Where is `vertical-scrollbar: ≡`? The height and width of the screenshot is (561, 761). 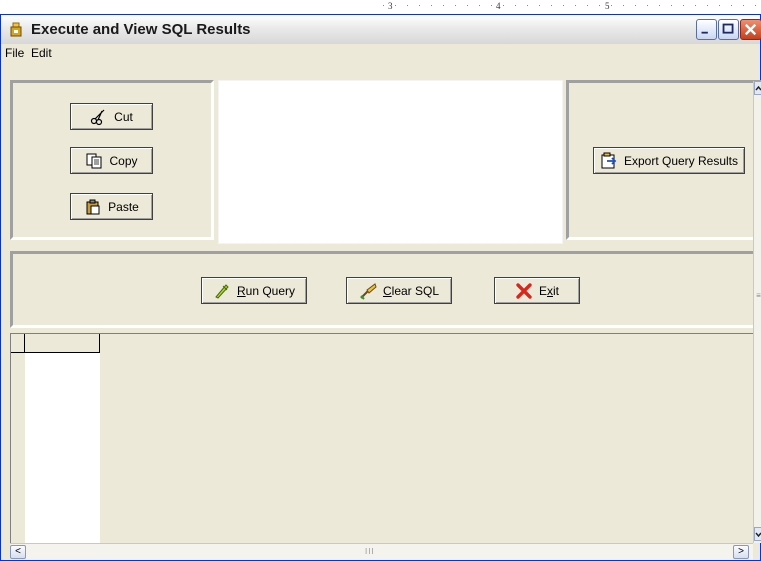
vertical-scrollbar: ≡ is located at coordinates (757, 312).